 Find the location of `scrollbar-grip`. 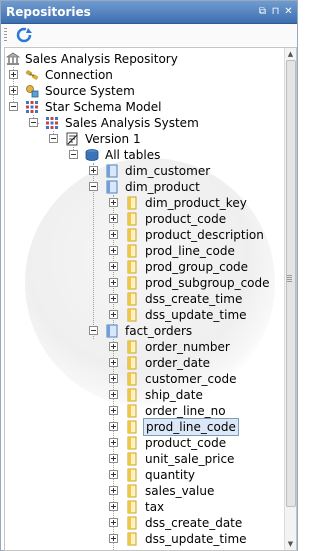

scrollbar-grip is located at coordinates (289, 278).